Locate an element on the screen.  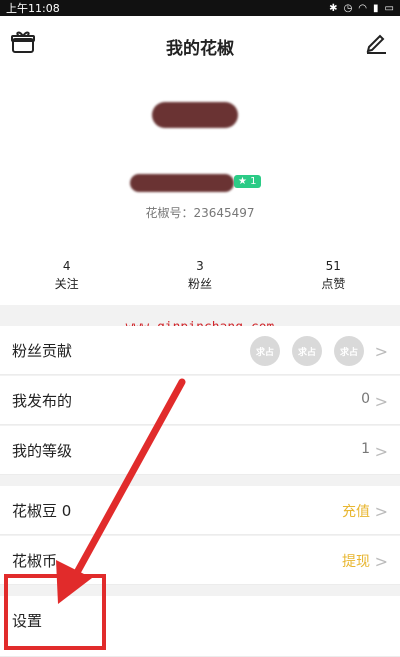
menu-fans-contribution: 粉丝贡献 求占 求占 求占 > is located at coordinates (200, 350).